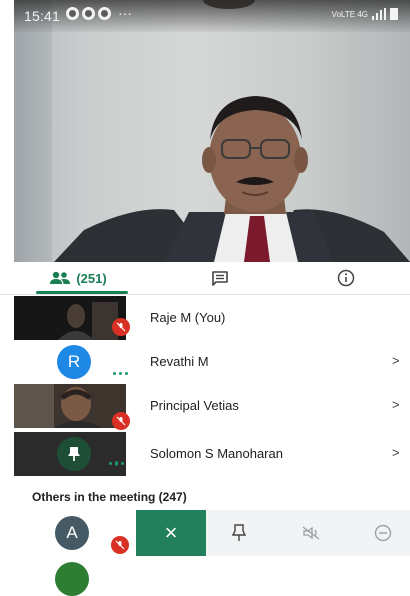 The height and width of the screenshot is (596, 410). I want to click on avatar: A, so click(72, 533).